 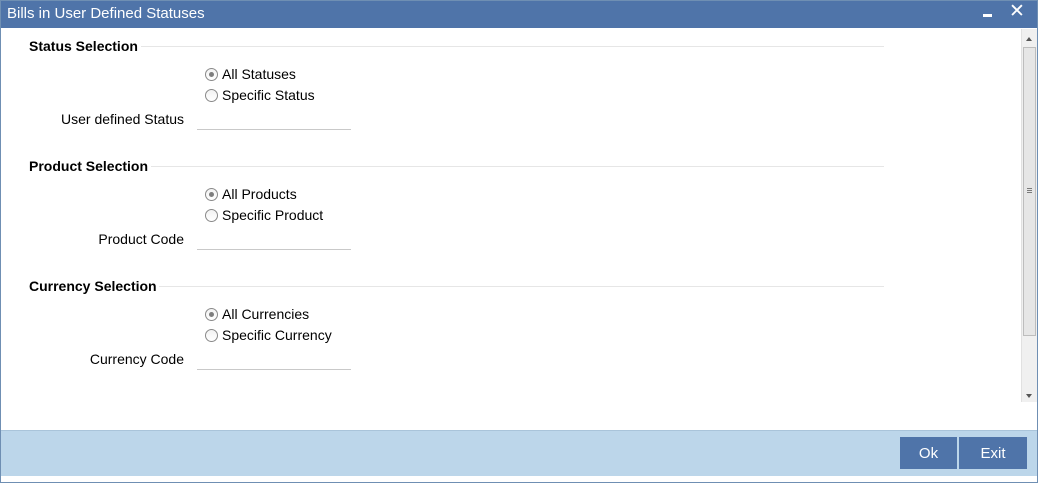 I want to click on radio-specific-status-label: Specific Status, so click(x=268, y=95).